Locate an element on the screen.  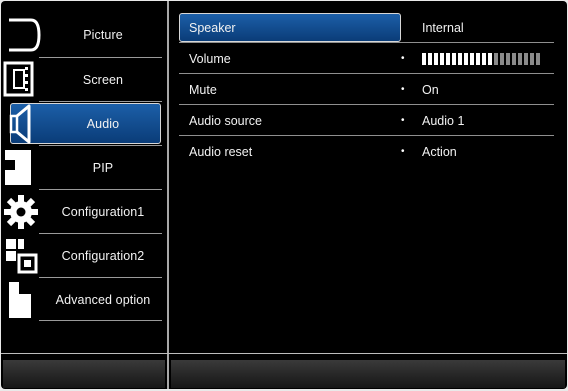
setting-row-volume: Volume • is located at coordinates (366, 58).